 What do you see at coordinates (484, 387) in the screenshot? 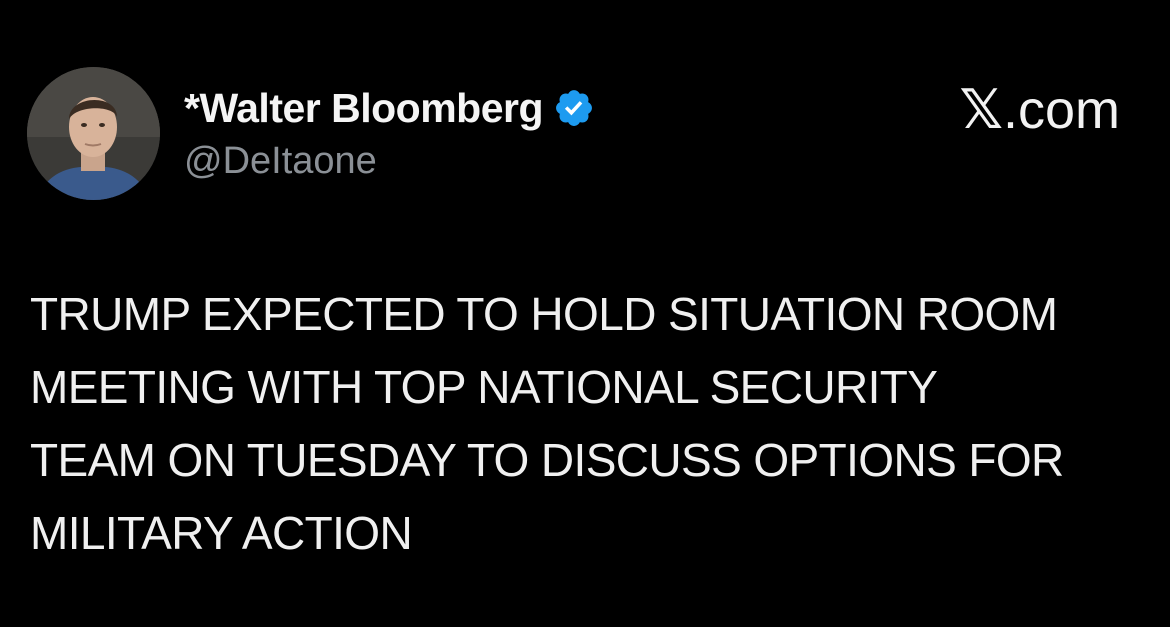
I see `tweet-line: MEETING WITH TOP NATIONAL SECURITY` at bounding box center [484, 387].